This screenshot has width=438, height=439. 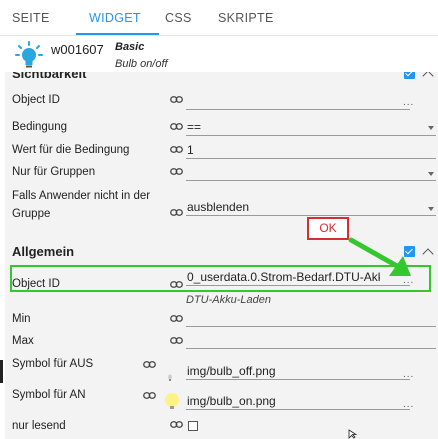 I want to click on symbol-off-value: img/bulb_off.png, so click(x=231, y=371).